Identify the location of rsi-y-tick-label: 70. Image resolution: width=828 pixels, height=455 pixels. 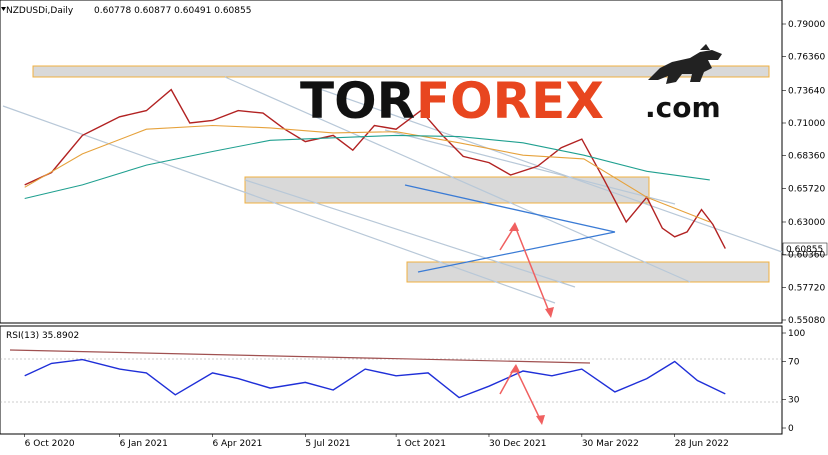
(794, 363).